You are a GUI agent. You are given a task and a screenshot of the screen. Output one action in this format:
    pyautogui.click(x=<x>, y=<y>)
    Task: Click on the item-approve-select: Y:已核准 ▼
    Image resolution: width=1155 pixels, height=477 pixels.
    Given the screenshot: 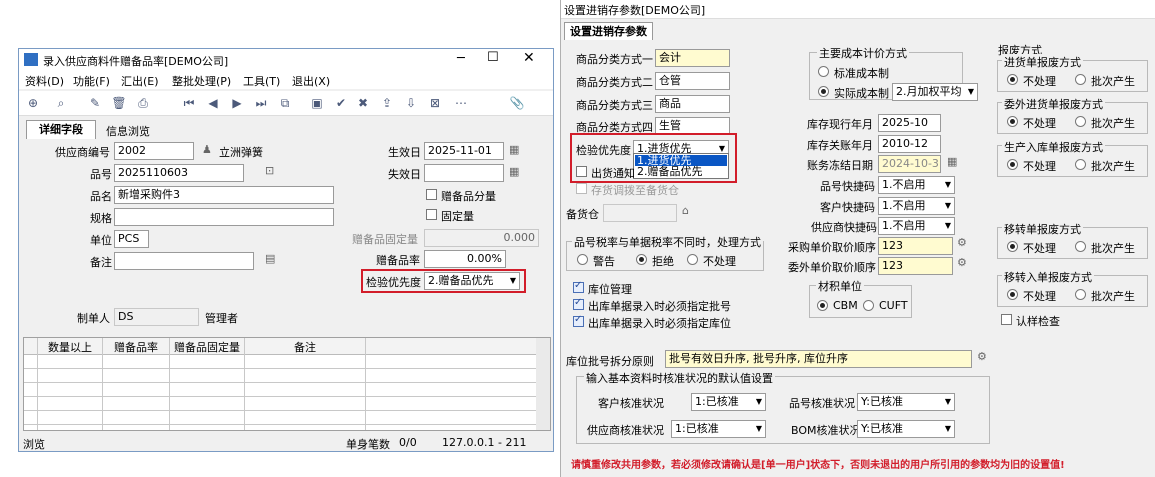 What is the action you would take?
    pyautogui.click(x=906, y=402)
    